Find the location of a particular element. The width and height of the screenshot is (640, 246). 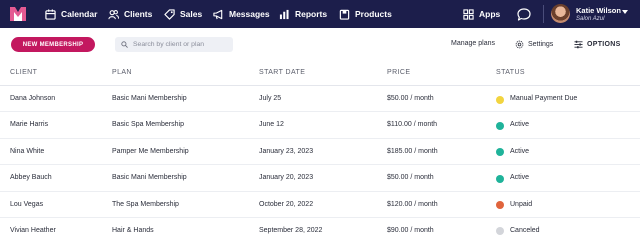

client-name: Lou Vegas is located at coordinates (26, 204).